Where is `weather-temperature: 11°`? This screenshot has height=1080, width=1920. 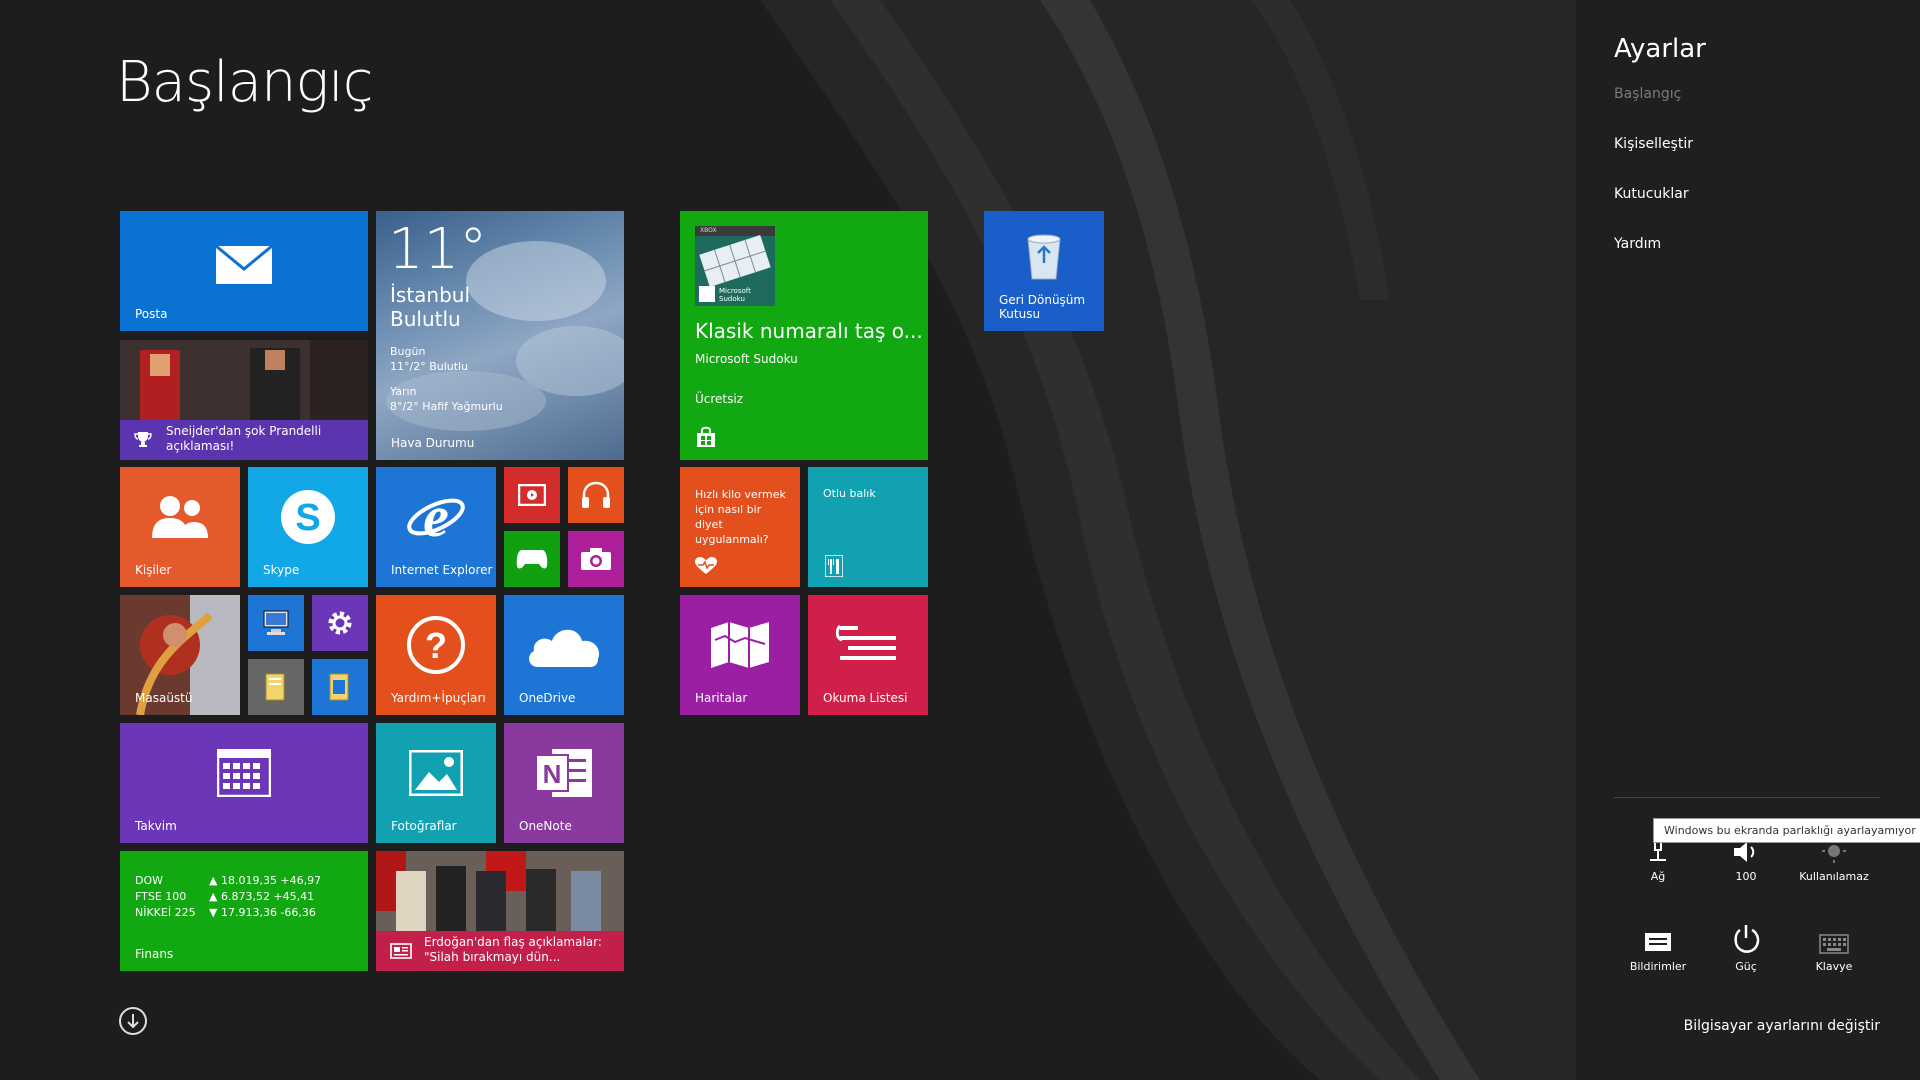
weather-temperature: 11° is located at coordinates (438, 249).